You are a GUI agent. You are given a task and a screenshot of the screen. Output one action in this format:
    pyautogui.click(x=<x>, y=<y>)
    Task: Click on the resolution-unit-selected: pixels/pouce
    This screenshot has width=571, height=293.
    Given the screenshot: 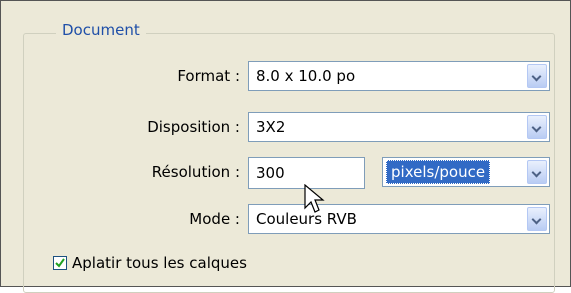 What is the action you would take?
    pyautogui.click(x=438, y=172)
    